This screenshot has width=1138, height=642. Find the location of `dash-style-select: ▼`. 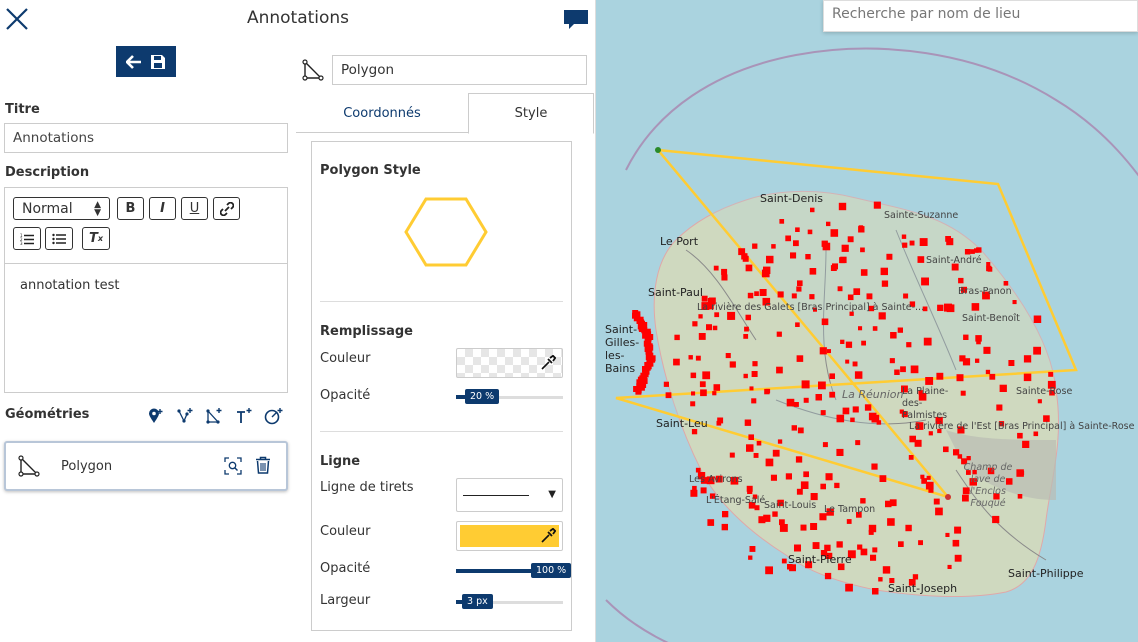

dash-style-select: ▼ is located at coordinates (509, 495).